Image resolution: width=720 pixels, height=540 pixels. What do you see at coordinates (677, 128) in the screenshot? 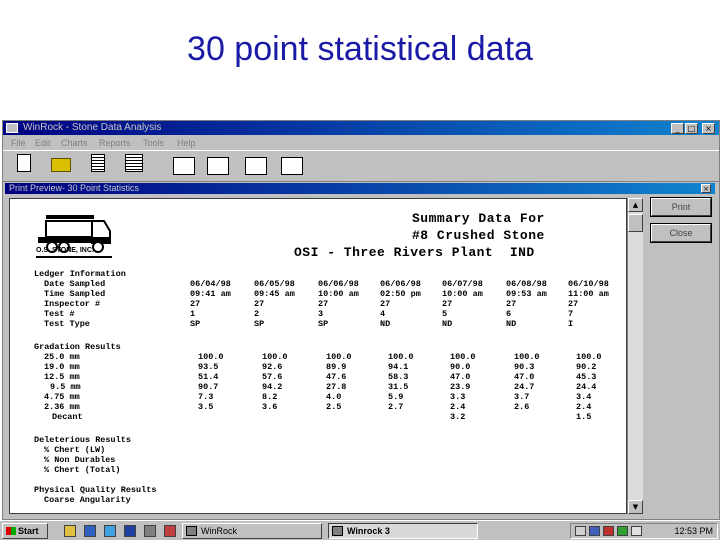
I see `minimize-button: _` at bounding box center [677, 128].